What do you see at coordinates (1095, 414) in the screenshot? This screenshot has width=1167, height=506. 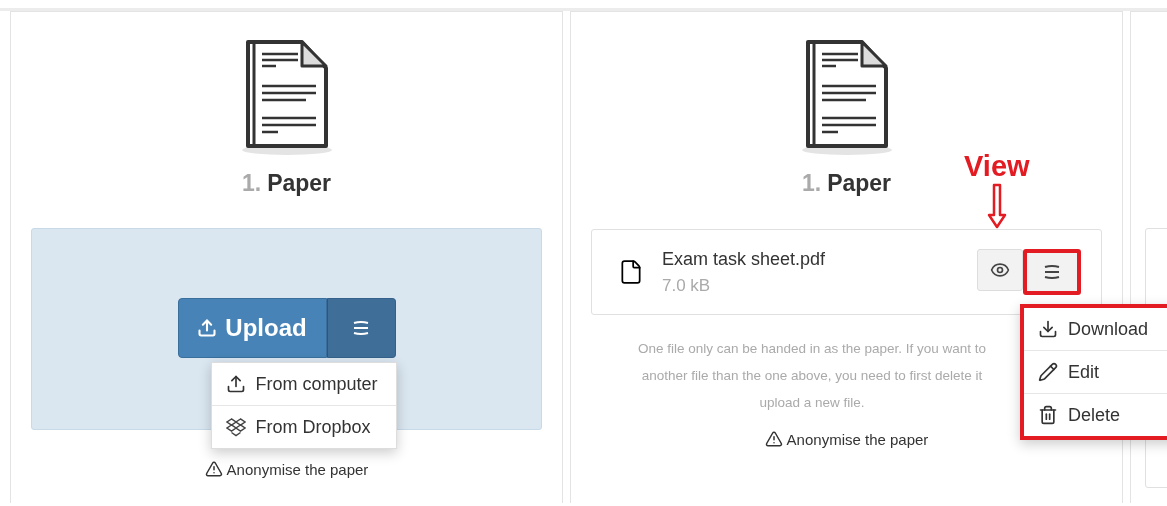 I see `menu-item: Delete` at bounding box center [1095, 414].